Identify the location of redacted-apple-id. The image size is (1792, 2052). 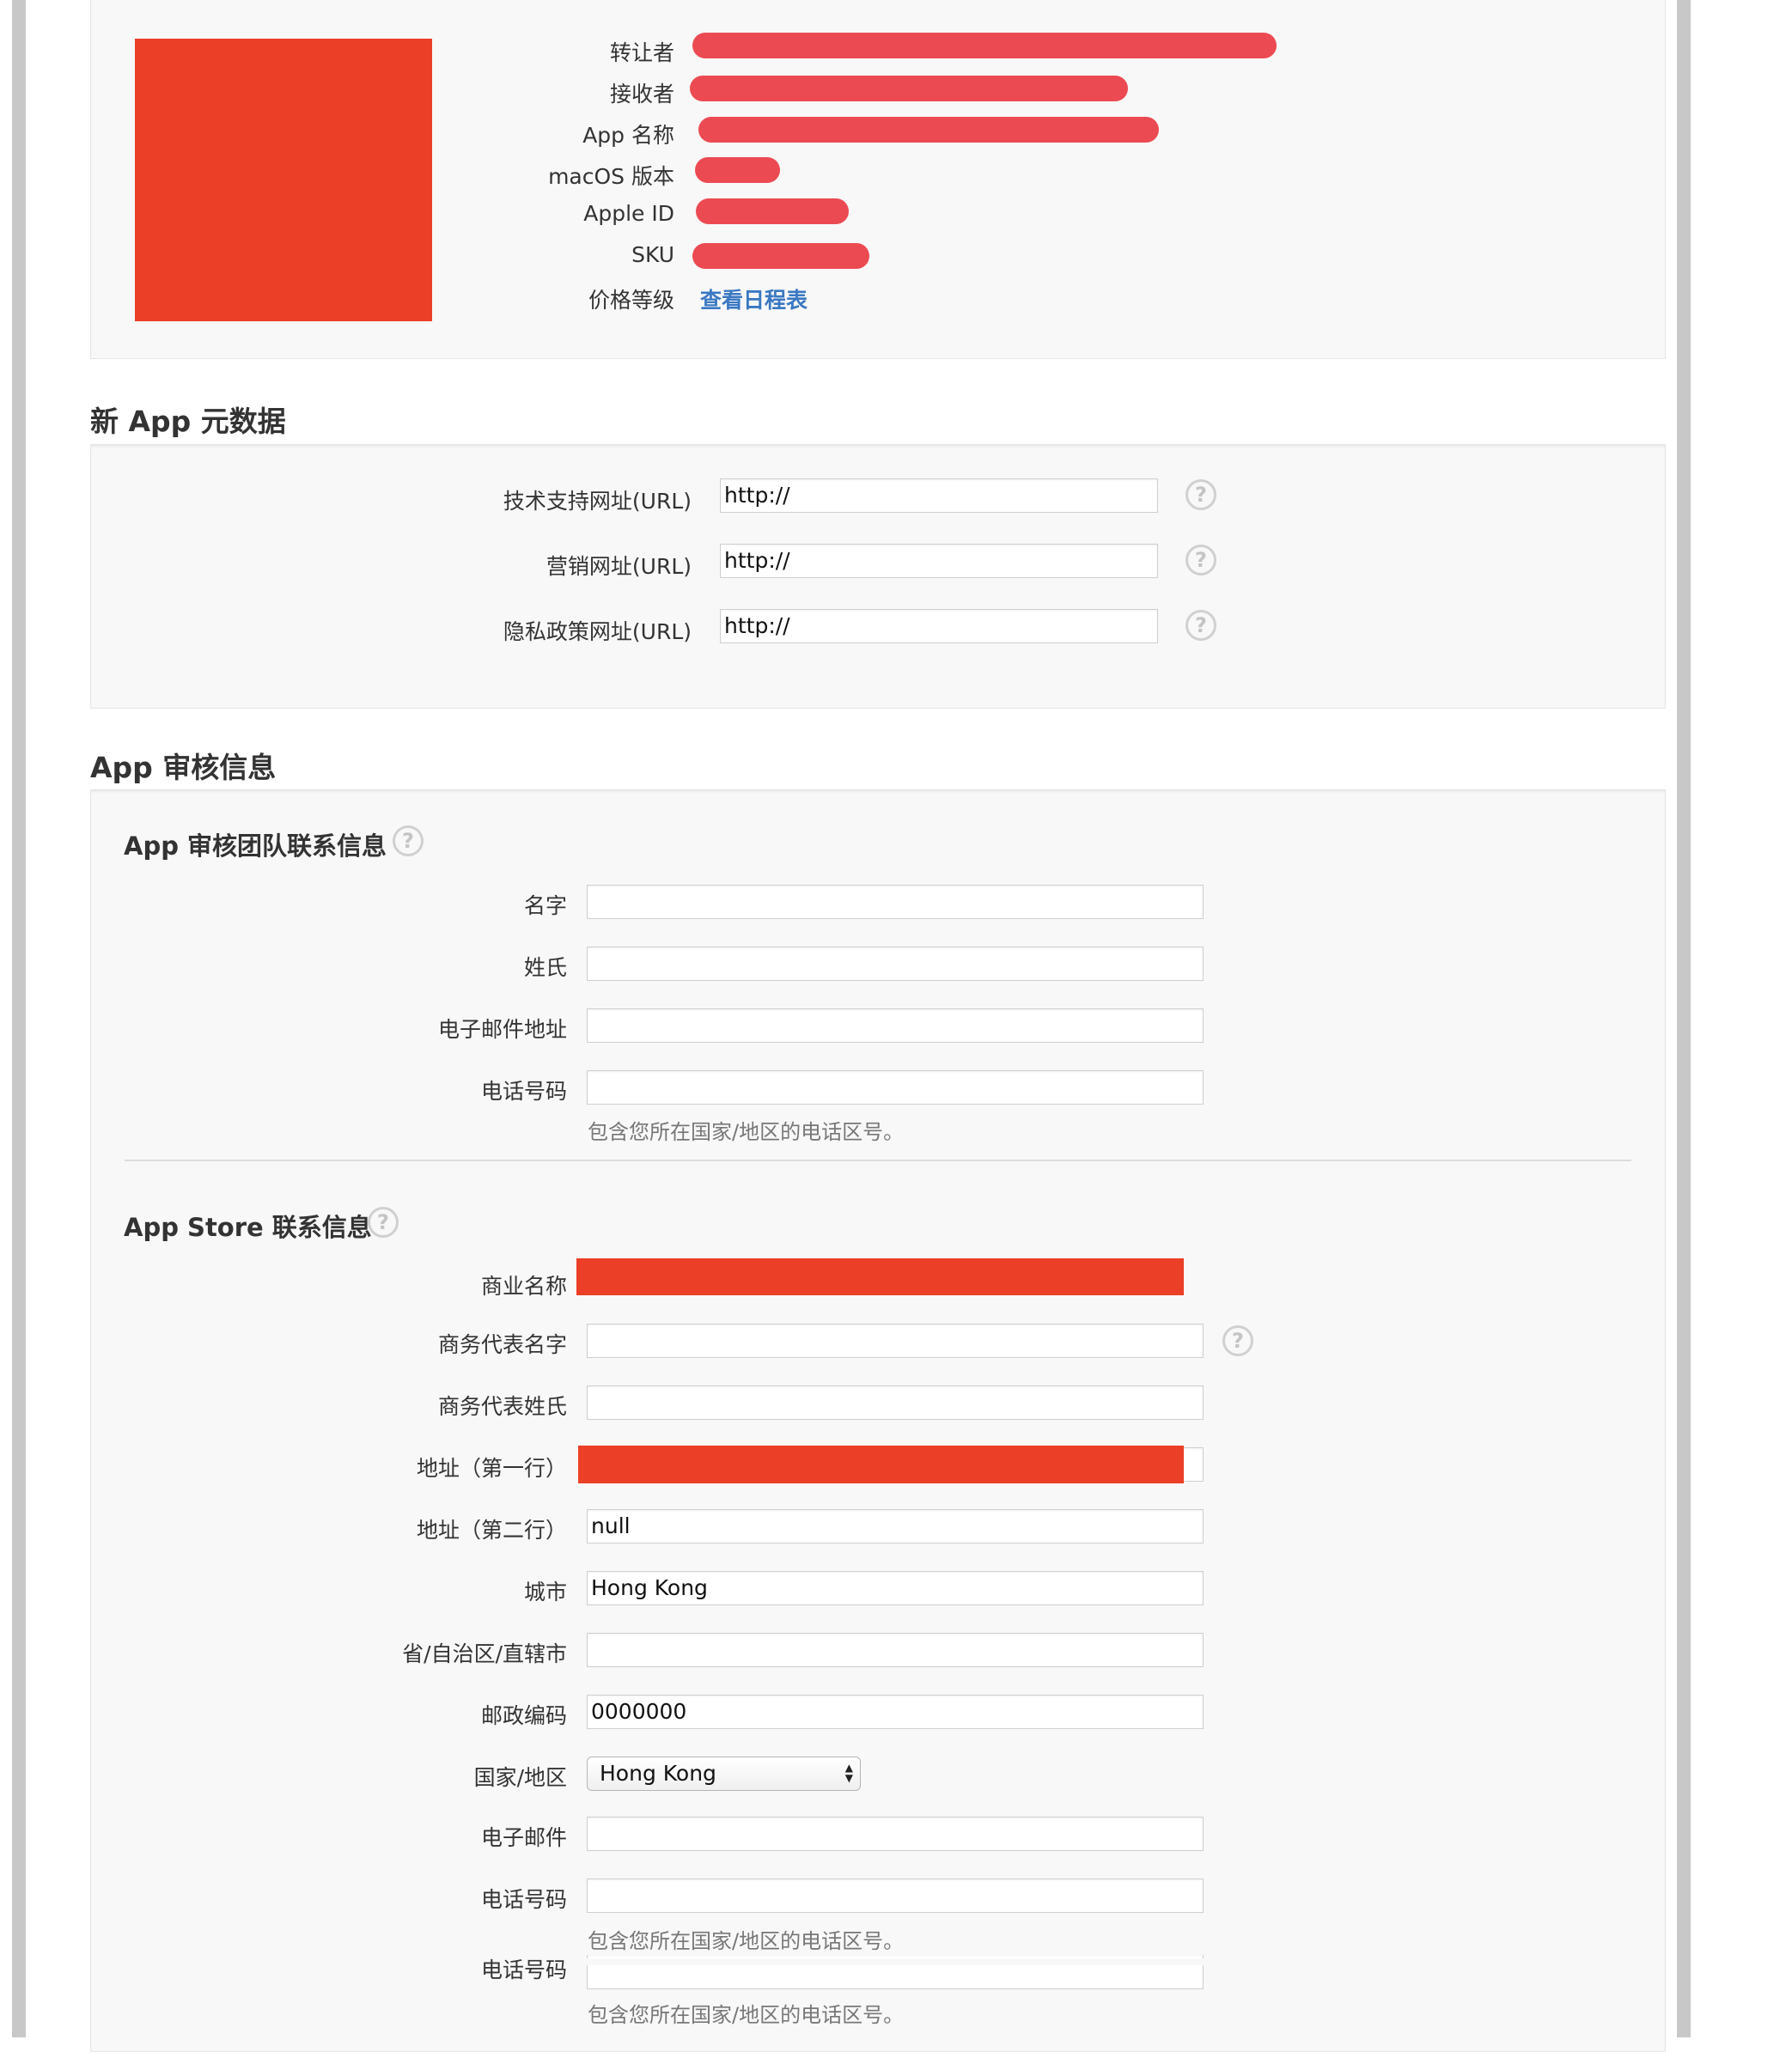
(772, 211).